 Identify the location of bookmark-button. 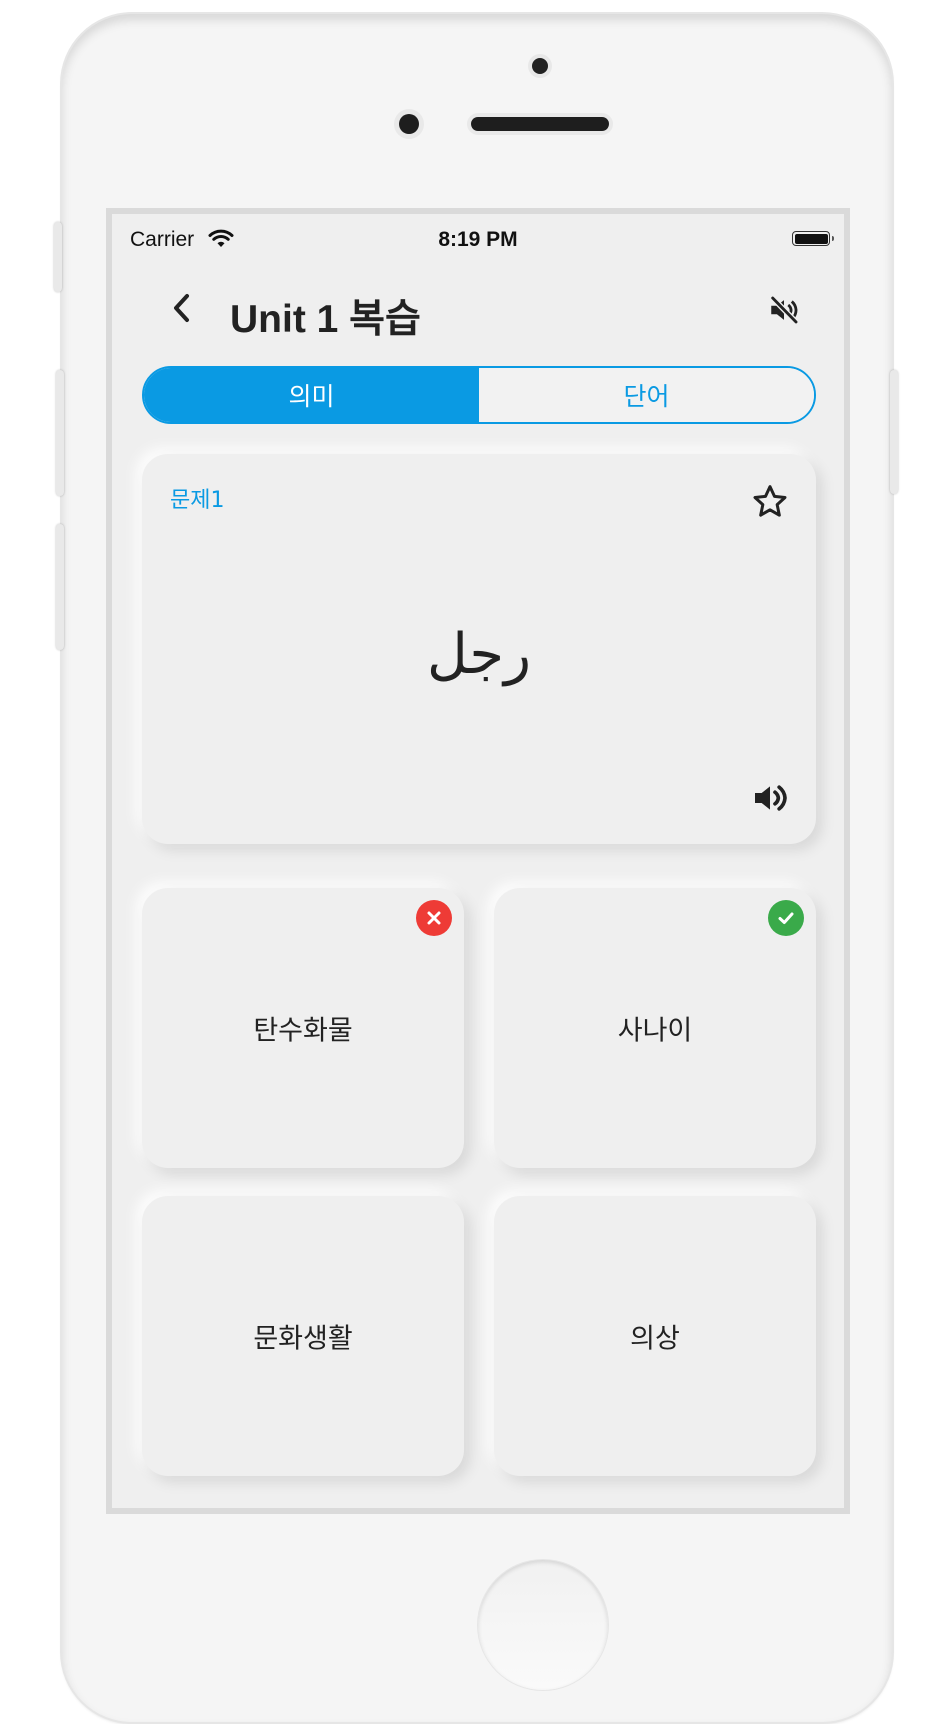
(770, 502).